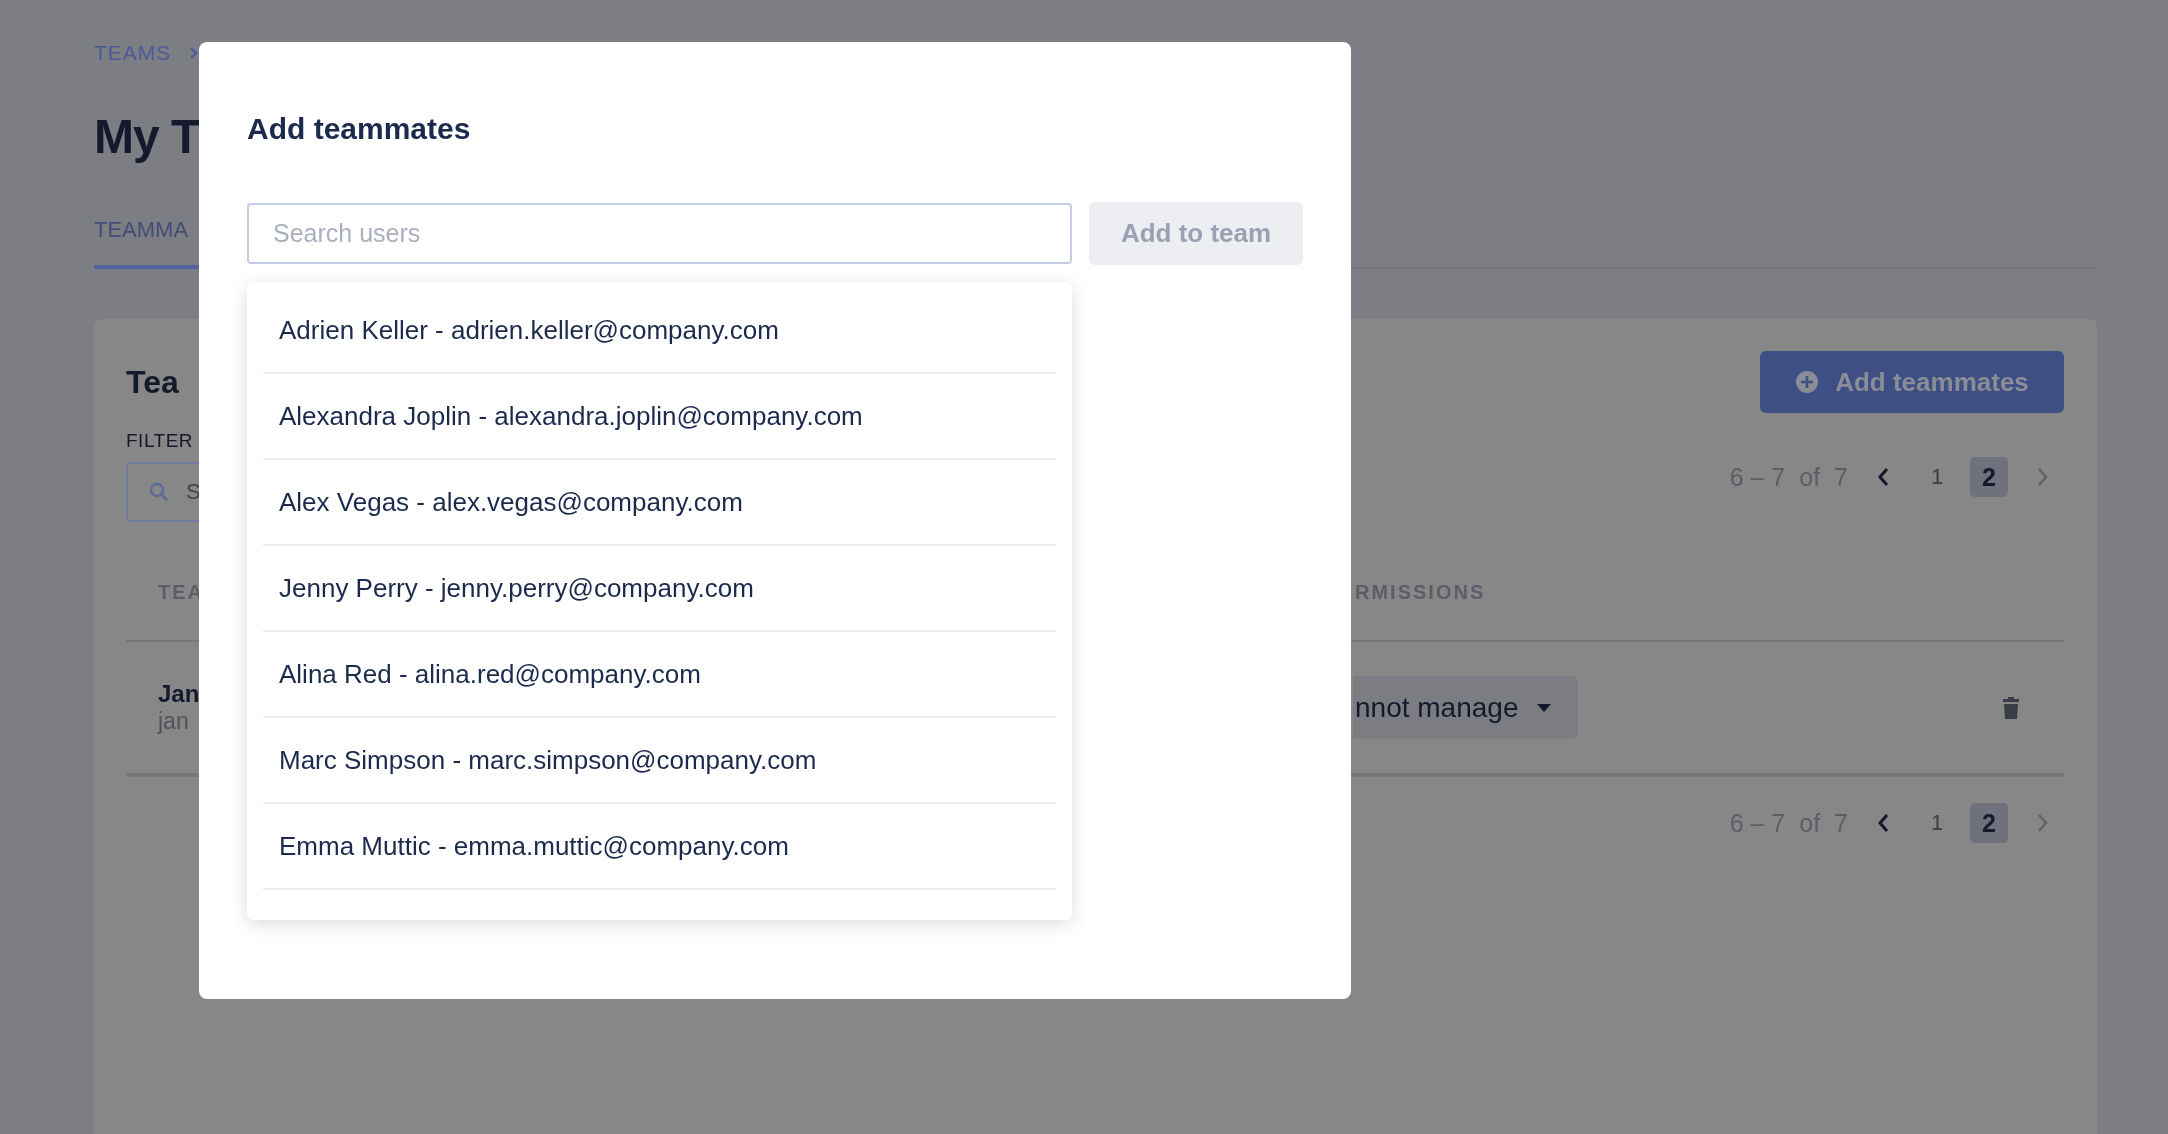 This screenshot has height=1134, width=2168. I want to click on caret-icon, so click(1544, 707).